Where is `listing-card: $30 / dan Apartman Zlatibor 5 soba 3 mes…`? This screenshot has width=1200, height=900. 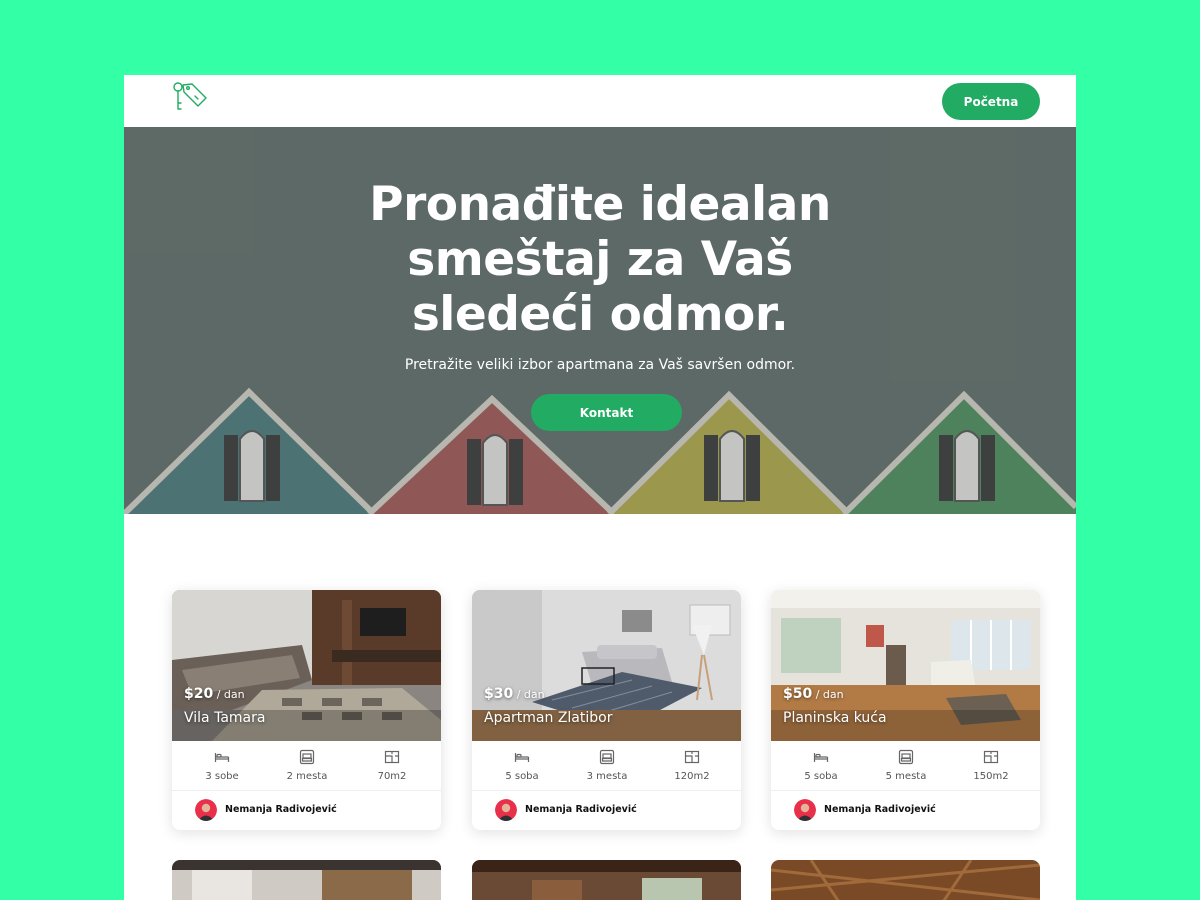 listing-card: $30 / dan Apartman Zlatibor 5 soba 3 mes… is located at coordinates (606, 710).